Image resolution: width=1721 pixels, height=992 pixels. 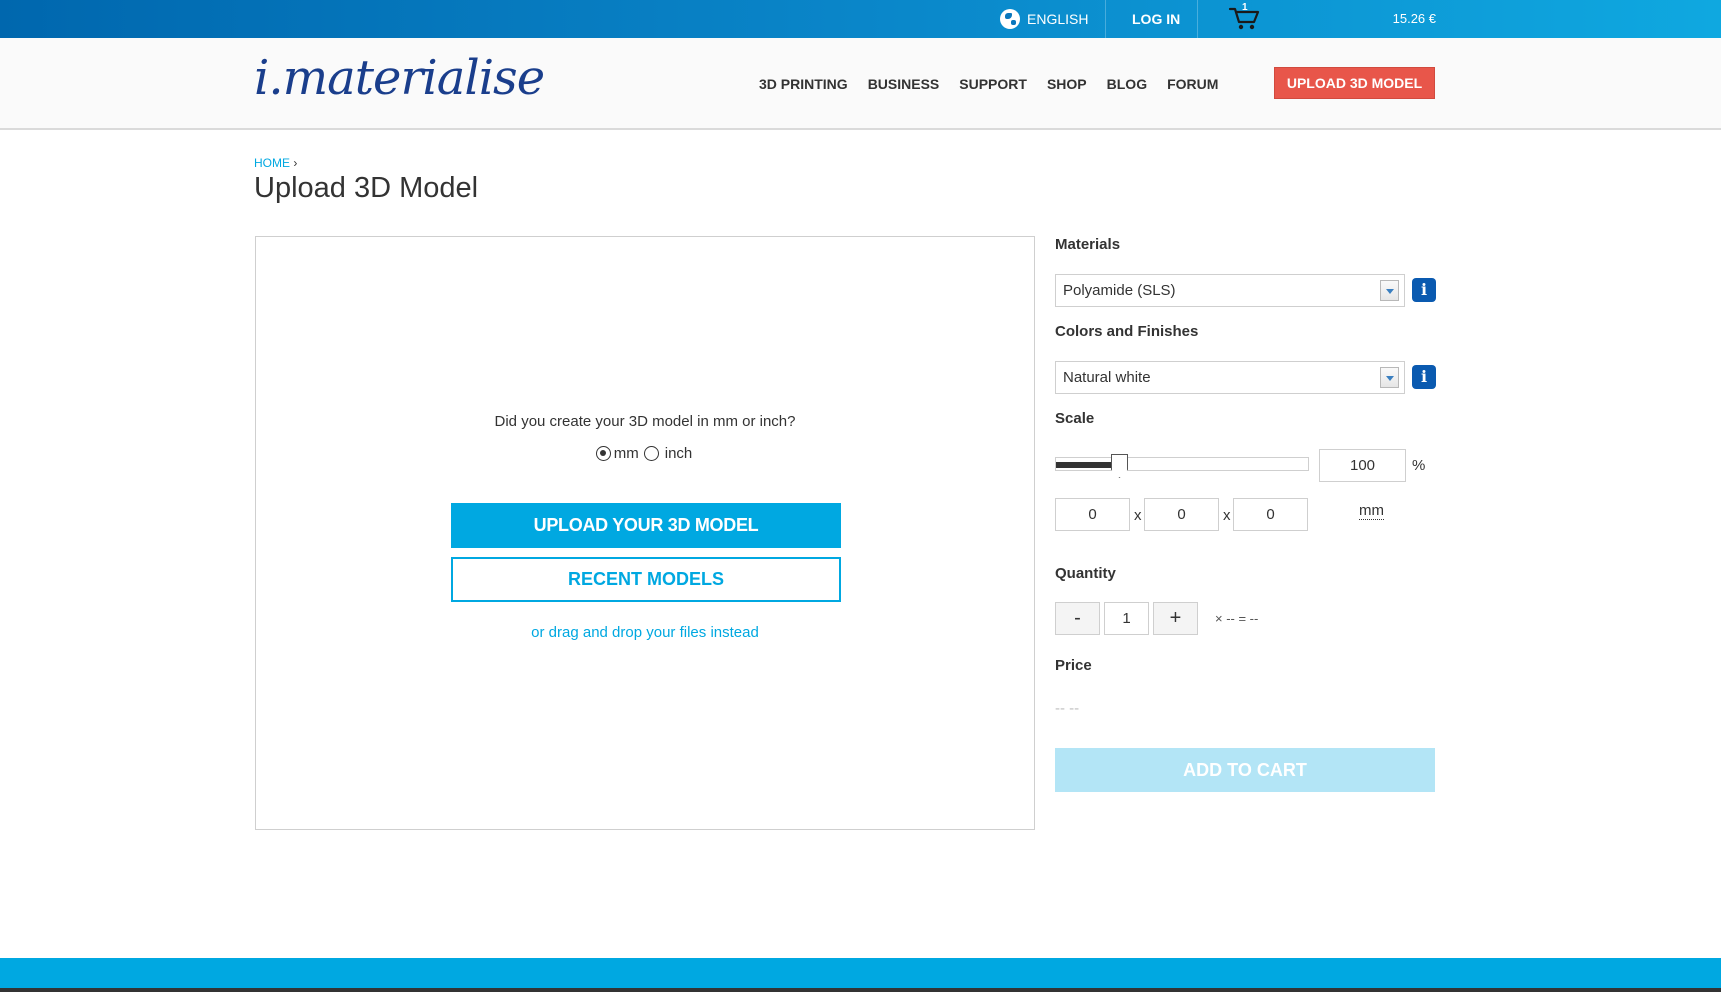 I want to click on breadcrumb: HOME ›, so click(x=275, y=163).